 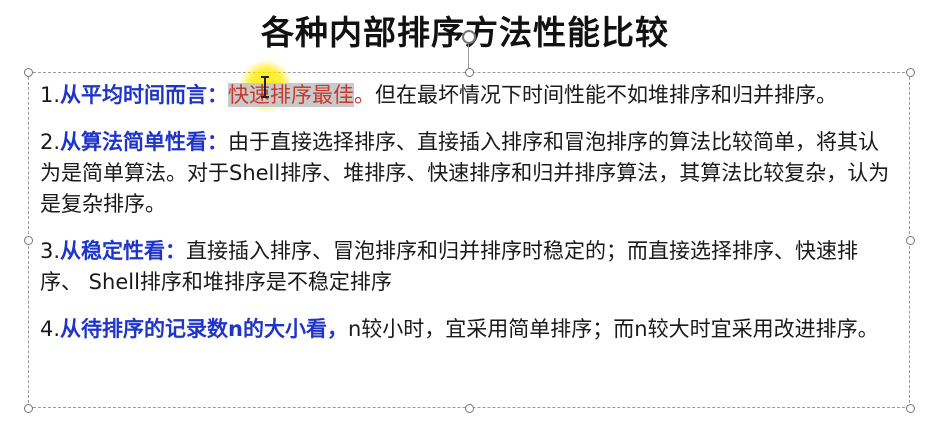 What do you see at coordinates (910, 240) in the screenshot?
I see `resize-handle-middle-right` at bounding box center [910, 240].